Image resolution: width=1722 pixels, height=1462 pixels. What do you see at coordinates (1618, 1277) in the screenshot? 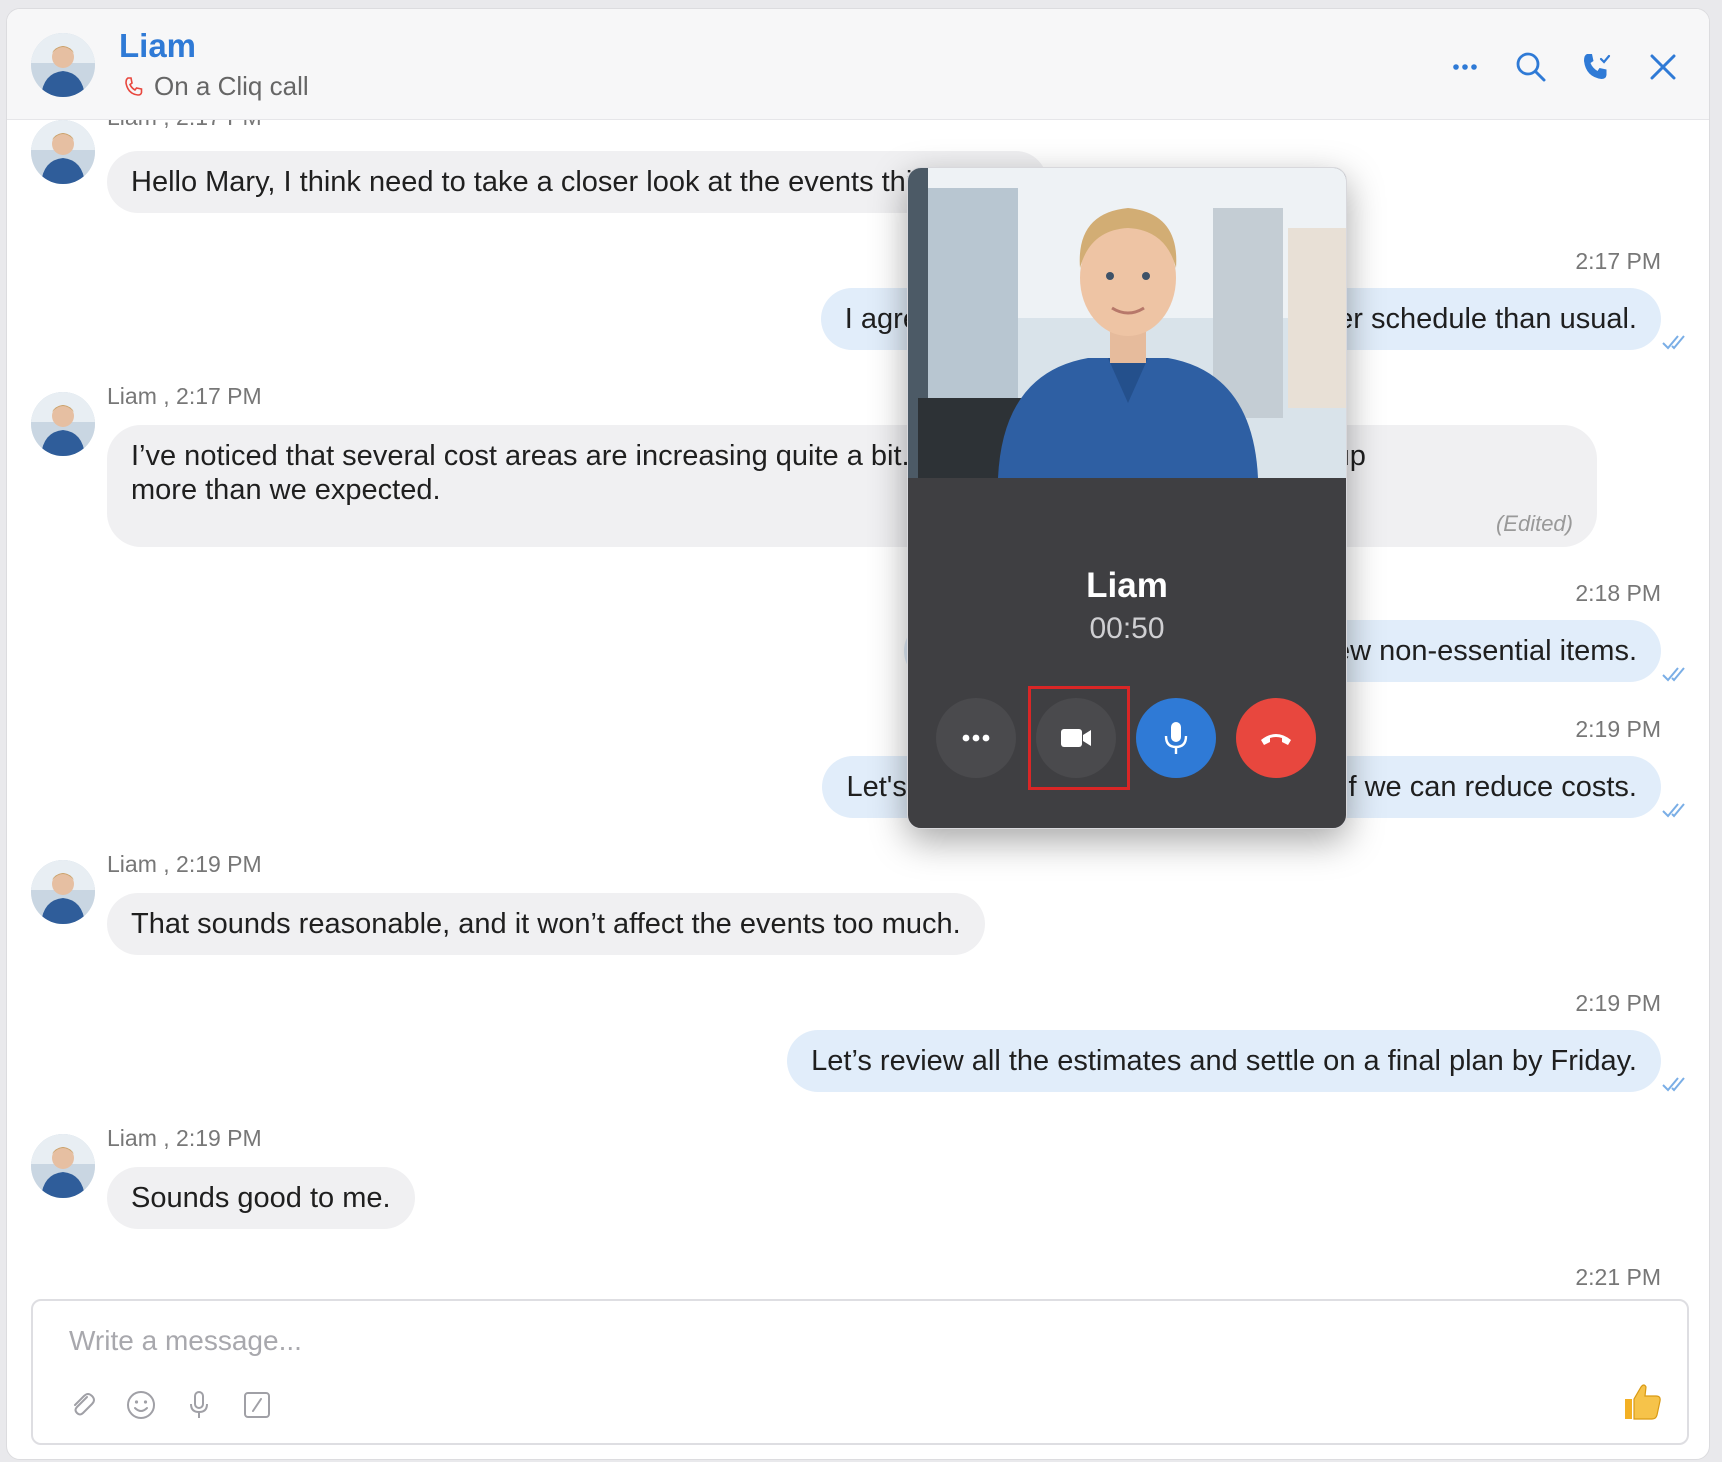
I see `message-time: 2:21 PM` at bounding box center [1618, 1277].